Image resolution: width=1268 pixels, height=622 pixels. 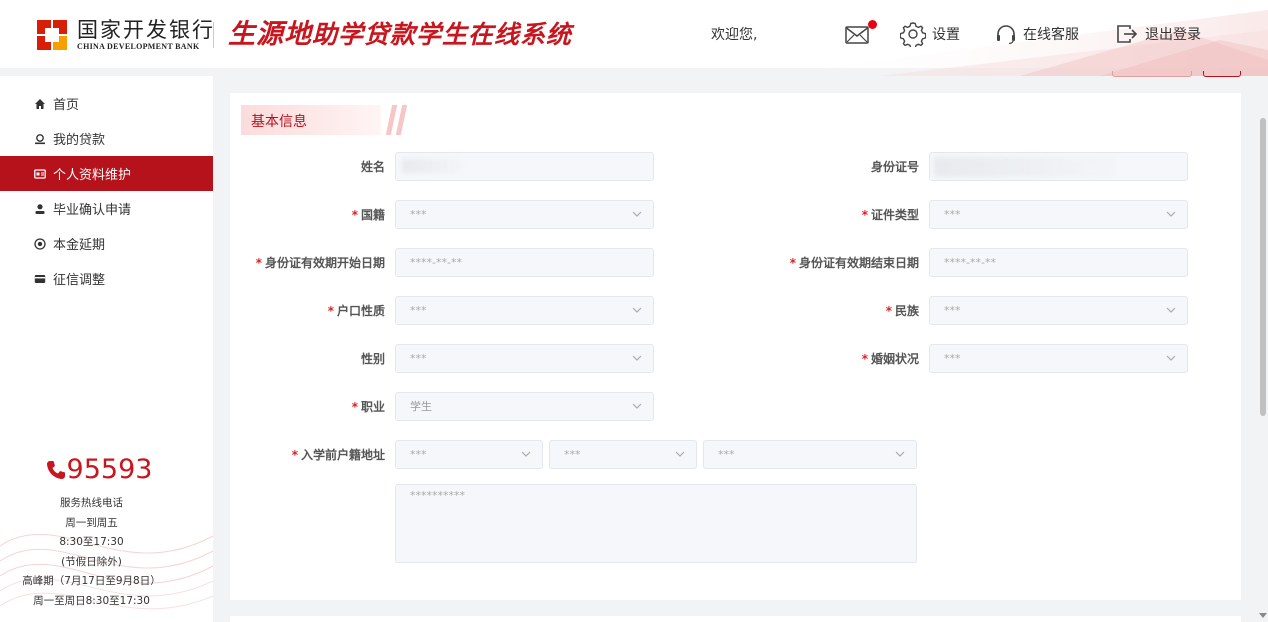 What do you see at coordinates (40, 173) in the screenshot?
I see `id-card-icon` at bounding box center [40, 173].